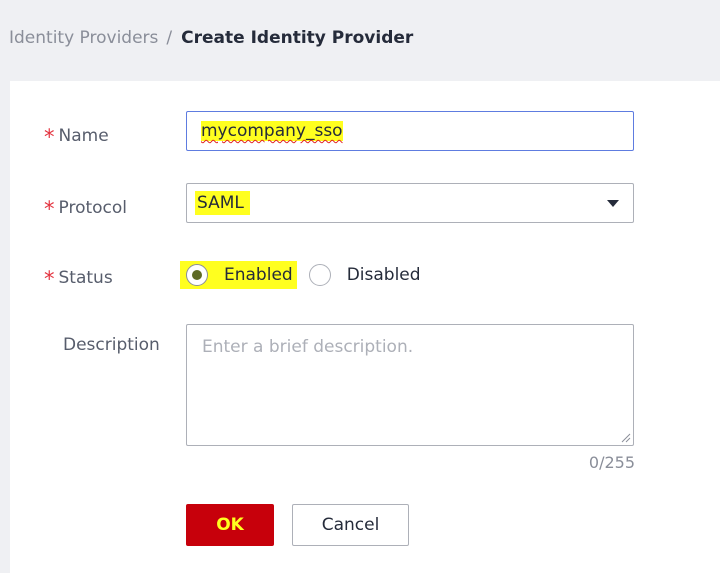  Describe the element at coordinates (83, 136) in the screenshot. I see `name-label: Name` at that location.